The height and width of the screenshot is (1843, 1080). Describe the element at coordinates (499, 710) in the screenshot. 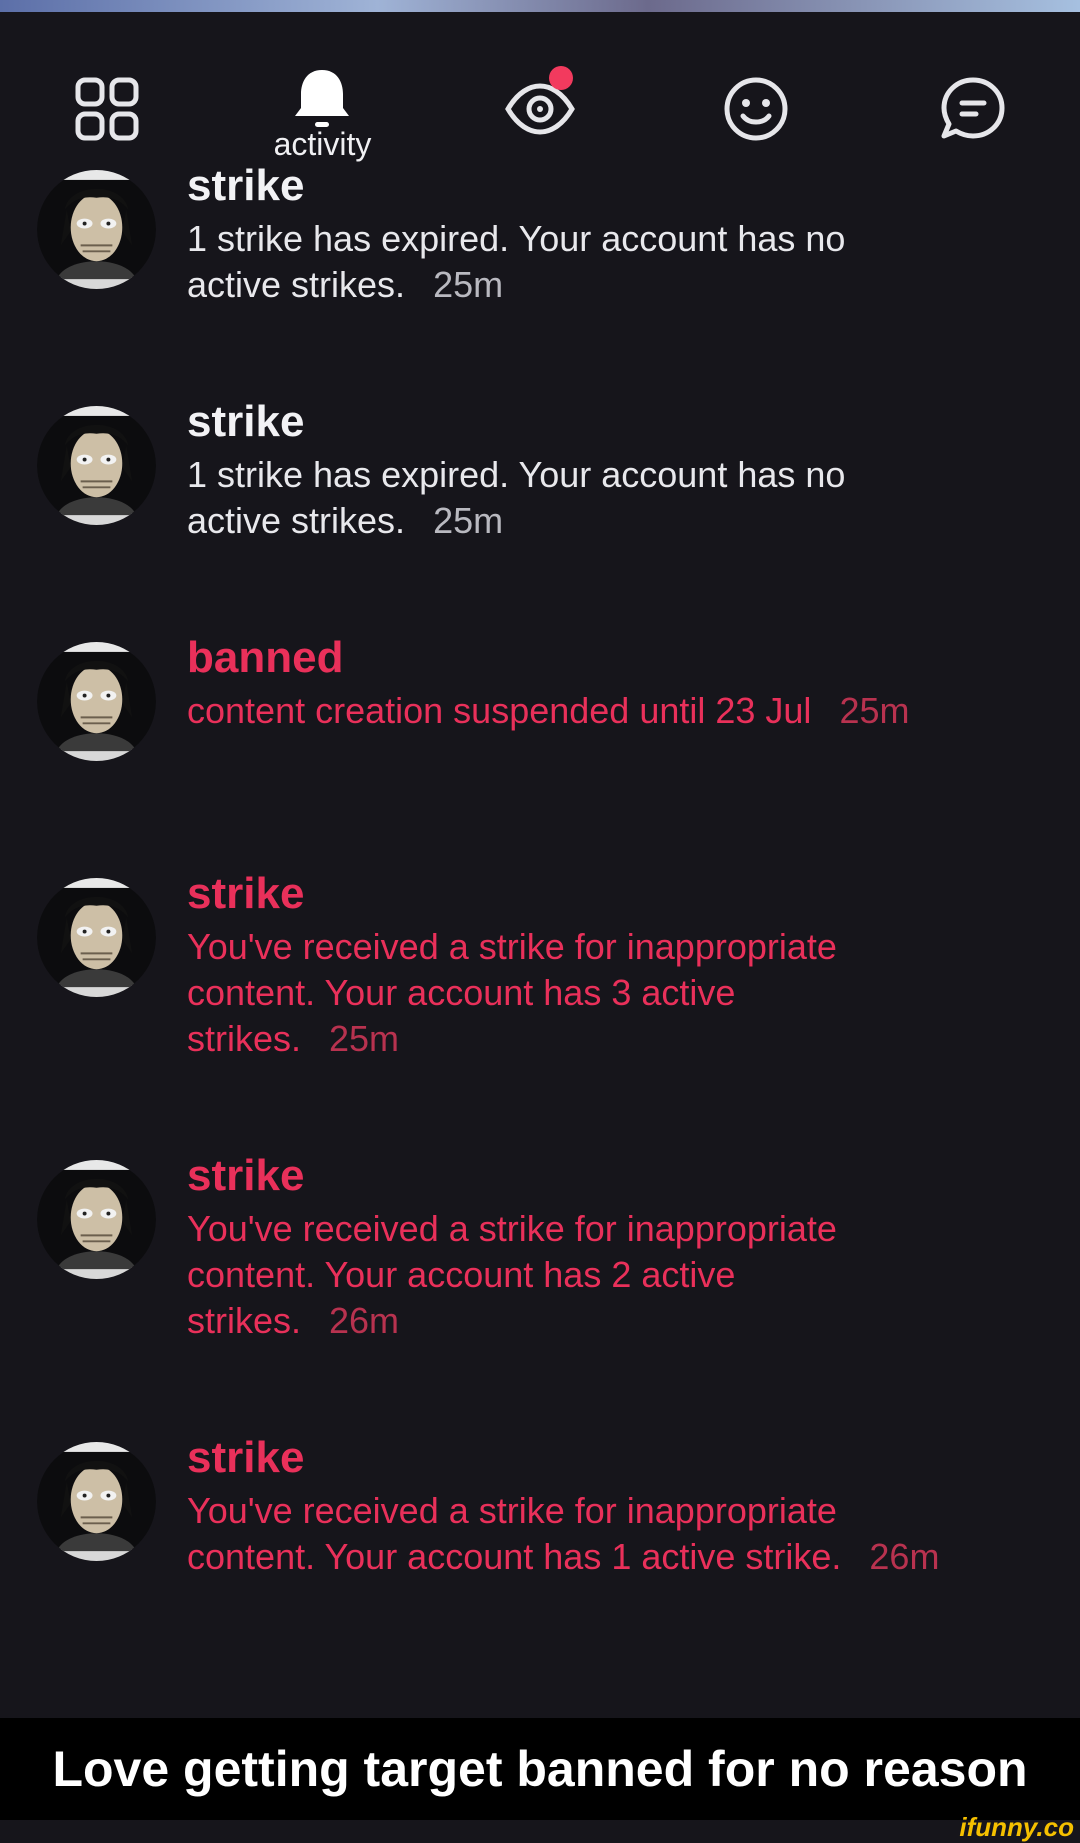

I see `notification-message: content creation suspended until 23 Jul` at that location.